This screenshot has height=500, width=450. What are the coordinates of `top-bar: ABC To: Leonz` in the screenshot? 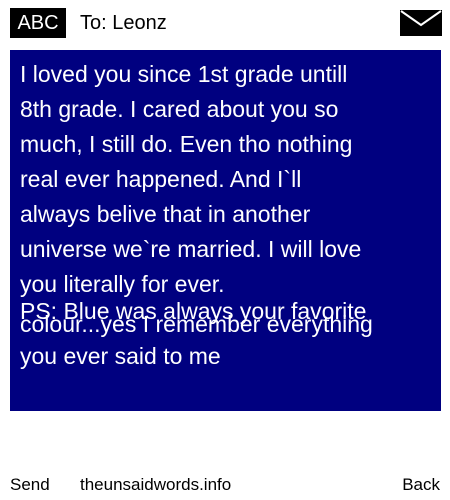 It's located at (225, 23).